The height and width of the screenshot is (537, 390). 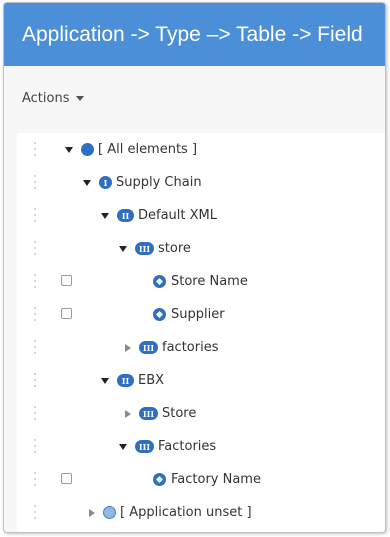 I want to click on tree-row-application-unset: [ Application unset ], so click(x=201, y=512).